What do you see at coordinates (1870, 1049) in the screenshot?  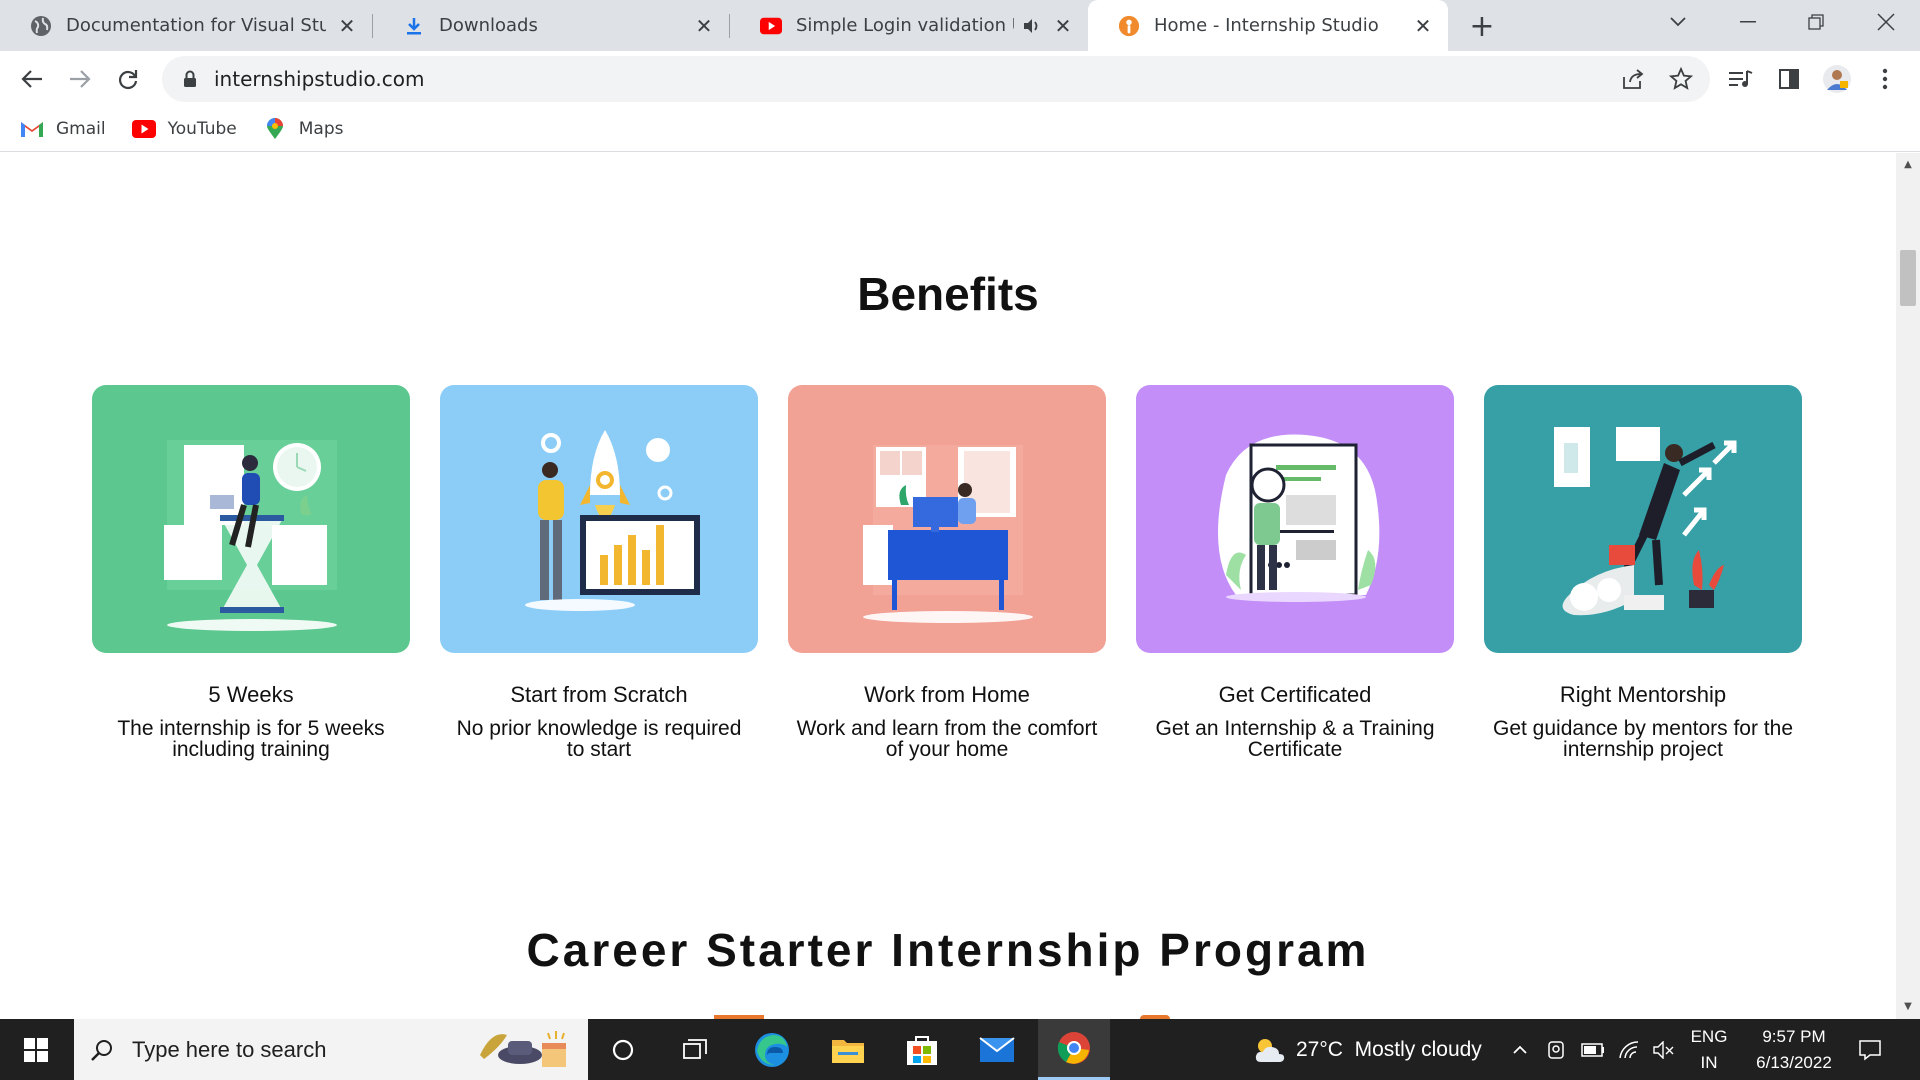 I see `notifications-icon` at bounding box center [1870, 1049].